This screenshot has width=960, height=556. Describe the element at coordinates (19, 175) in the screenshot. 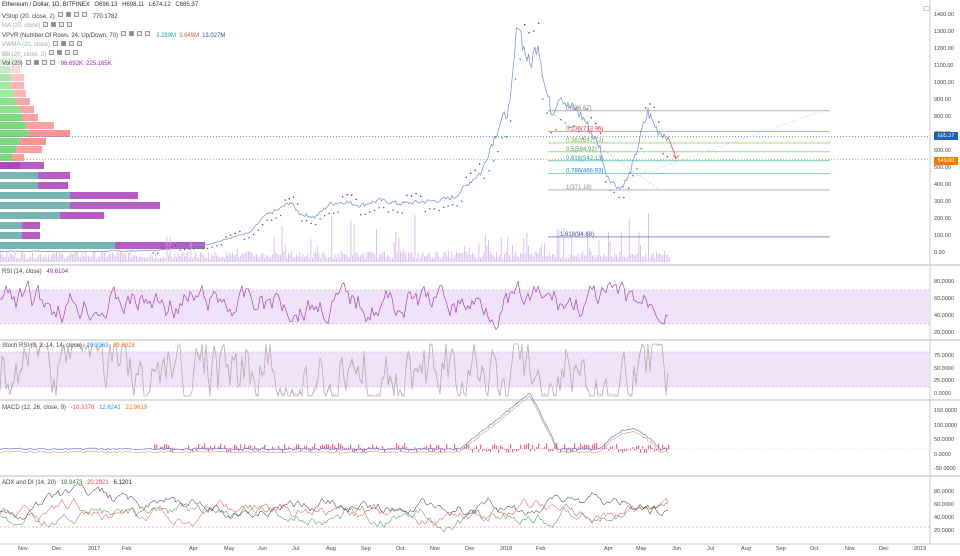

I see `volume-profile-up-bar` at that location.